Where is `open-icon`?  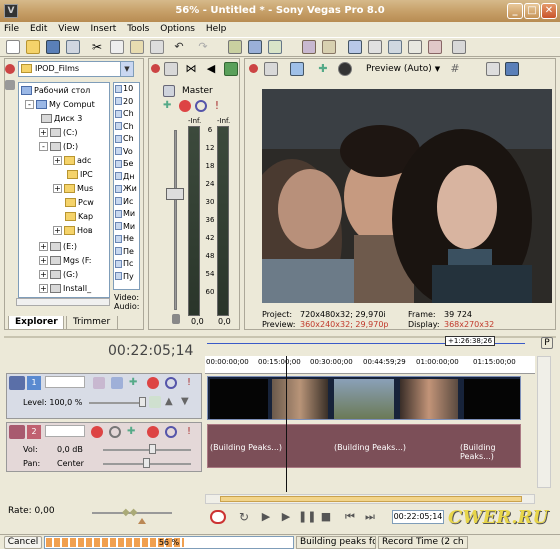 open-icon is located at coordinates (33, 47).